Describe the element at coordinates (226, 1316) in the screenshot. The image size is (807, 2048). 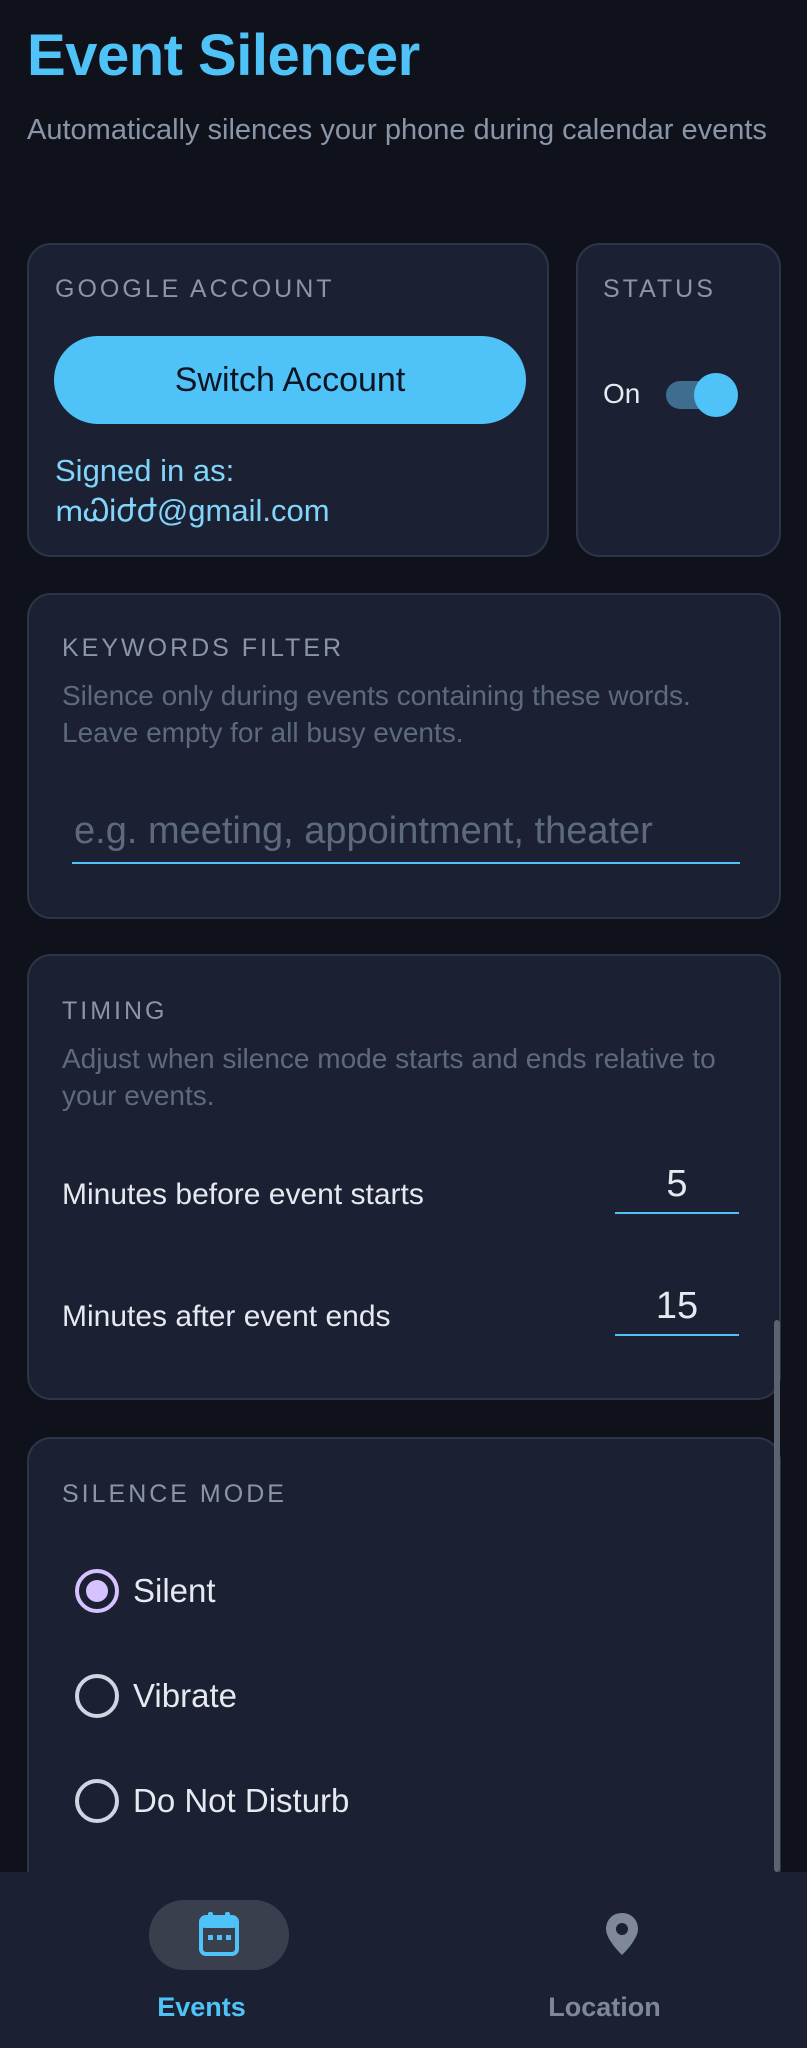
I see `minutes-after-label: Minutes after event ends` at that location.